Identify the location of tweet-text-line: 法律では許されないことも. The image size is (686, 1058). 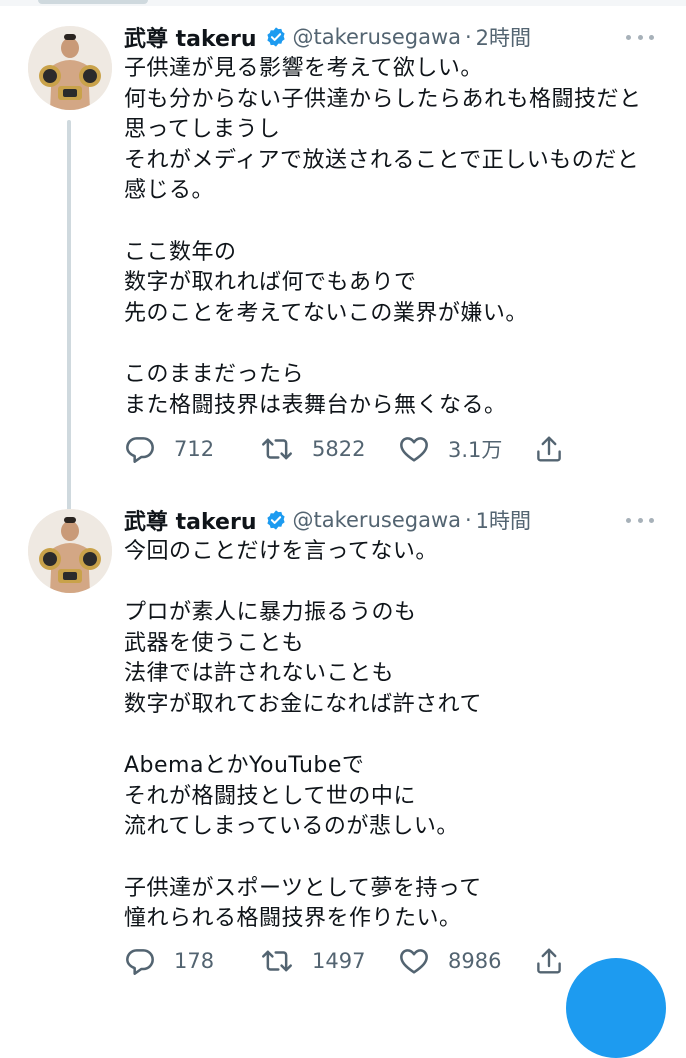
(259, 674).